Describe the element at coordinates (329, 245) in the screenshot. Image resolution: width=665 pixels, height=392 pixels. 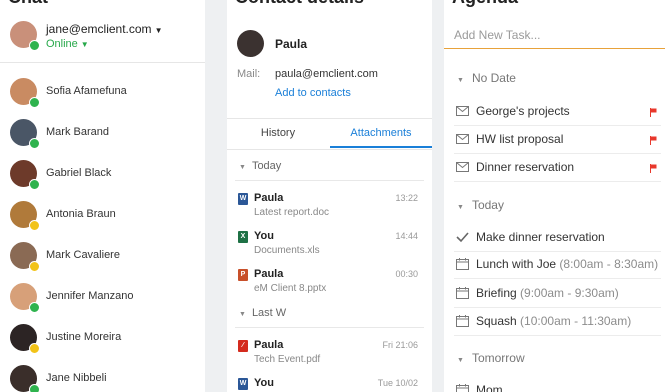
I see `attachment-item: X You Documents.xls 14:44` at that location.